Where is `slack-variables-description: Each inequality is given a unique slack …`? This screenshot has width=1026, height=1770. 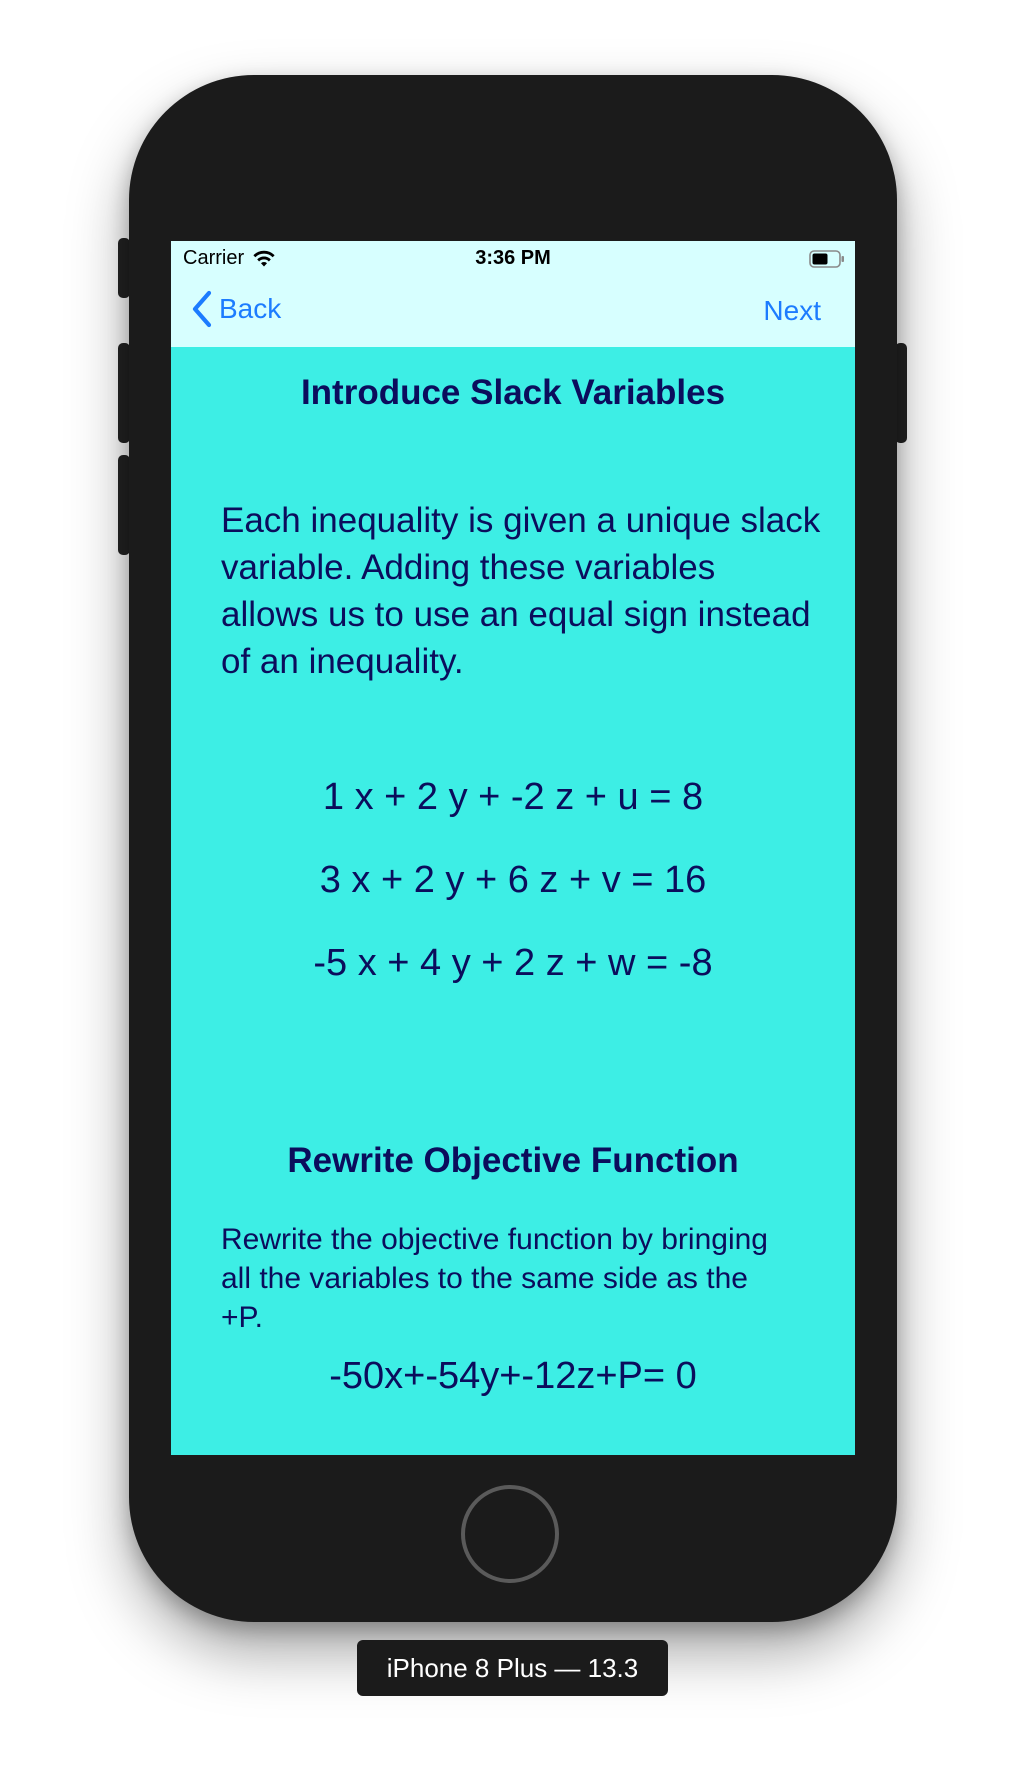 slack-variables-description: Each inequality is given a unique slack … is located at coordinates (521, 591).